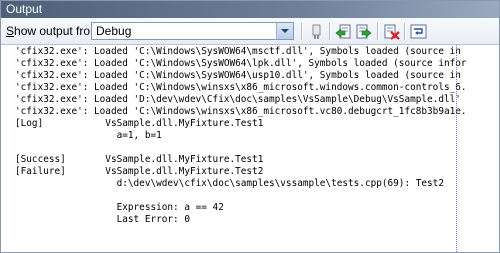 This screenshot has width=500, height=253. I want to click on toggle-word-wrap-icon, so click(418, 31).